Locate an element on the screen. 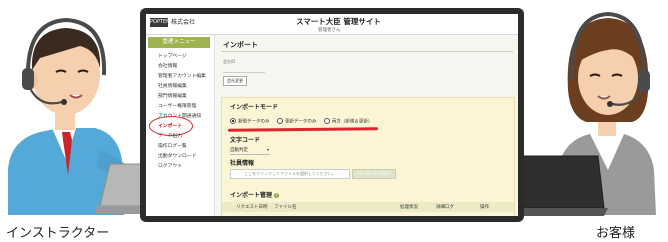 The height and width of the screenshot is (242, 668). sidebar-item-top: トップページ is located at coordinates (172, 55).